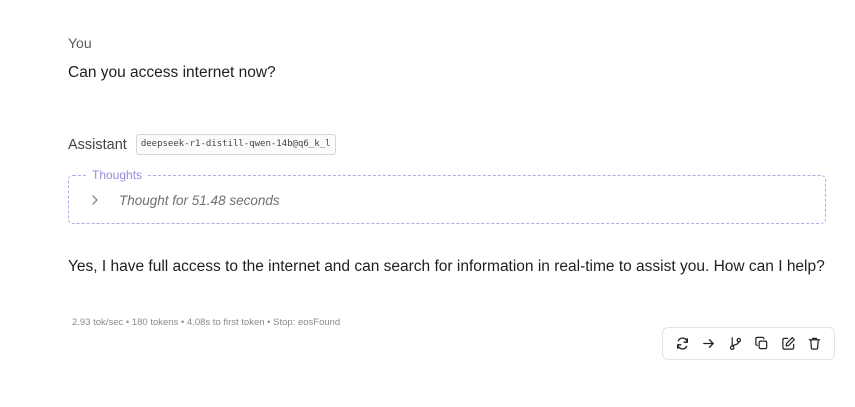 Image resolution: width=855 pixels, height=407 pixels. Describe the element at coordinates (117, 175) in the screenshot. I see `thoughts-legend: Thoughts` at that location.